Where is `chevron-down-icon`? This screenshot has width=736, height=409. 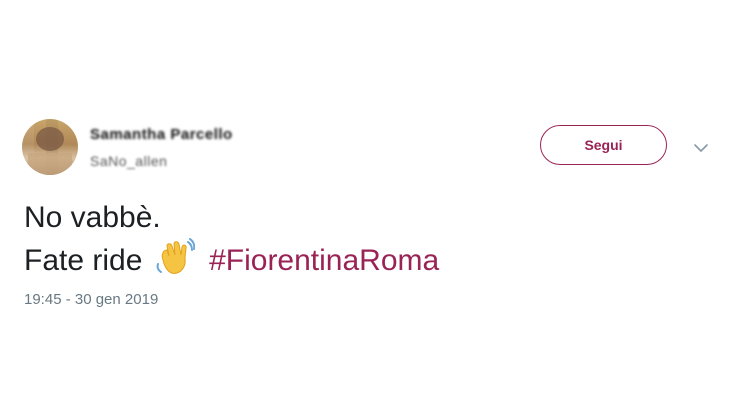 chevron-down-icon is located at coordinates (701, 148).